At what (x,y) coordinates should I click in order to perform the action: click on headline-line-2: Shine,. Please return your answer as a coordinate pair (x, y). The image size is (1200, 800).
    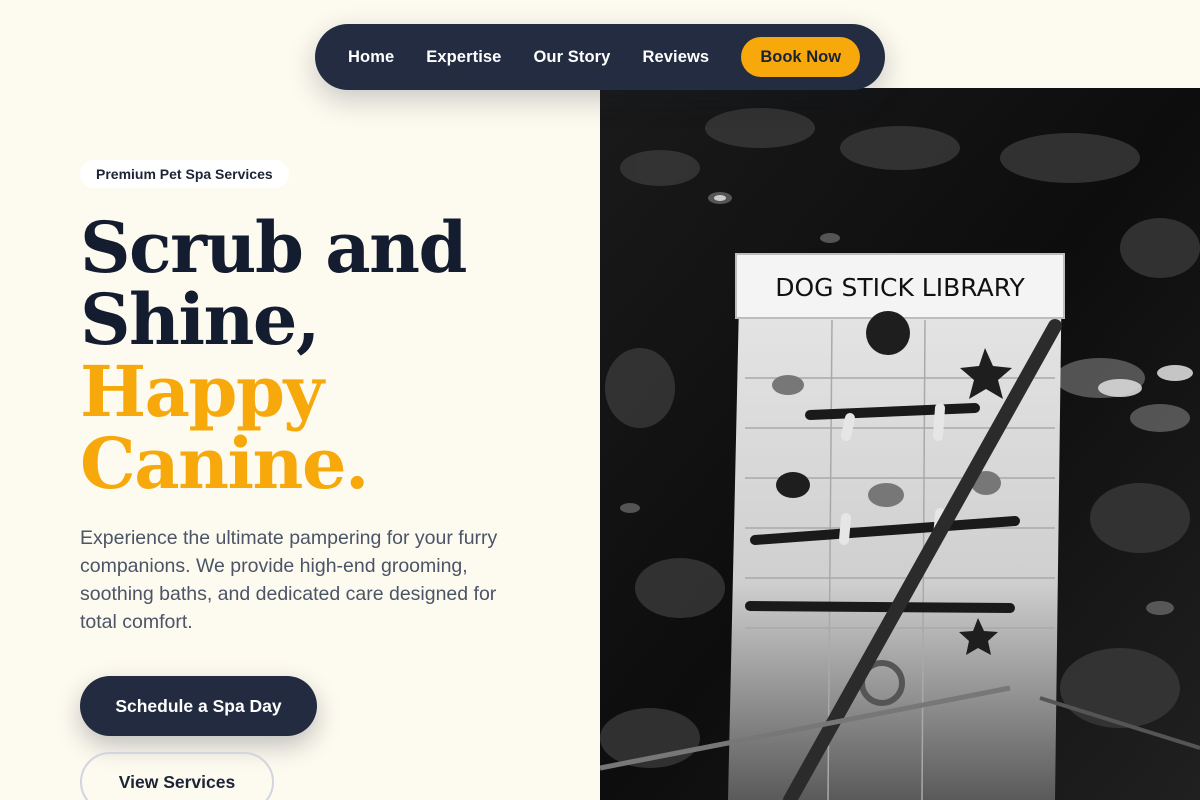
    Looking at the image, I should click on (200, 319).